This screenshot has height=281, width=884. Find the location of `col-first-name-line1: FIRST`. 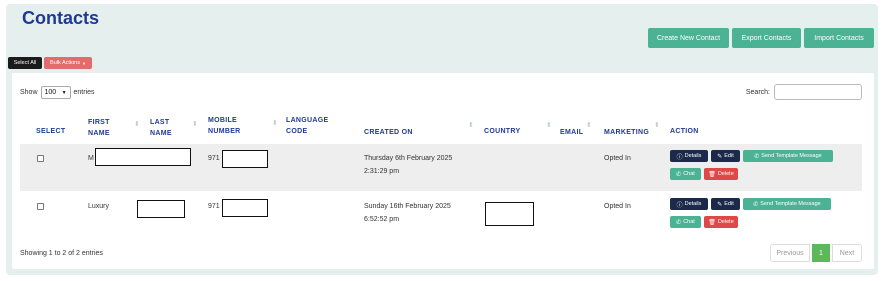

col-first-name-line1: FIRST is located at coordinates (99, 122).